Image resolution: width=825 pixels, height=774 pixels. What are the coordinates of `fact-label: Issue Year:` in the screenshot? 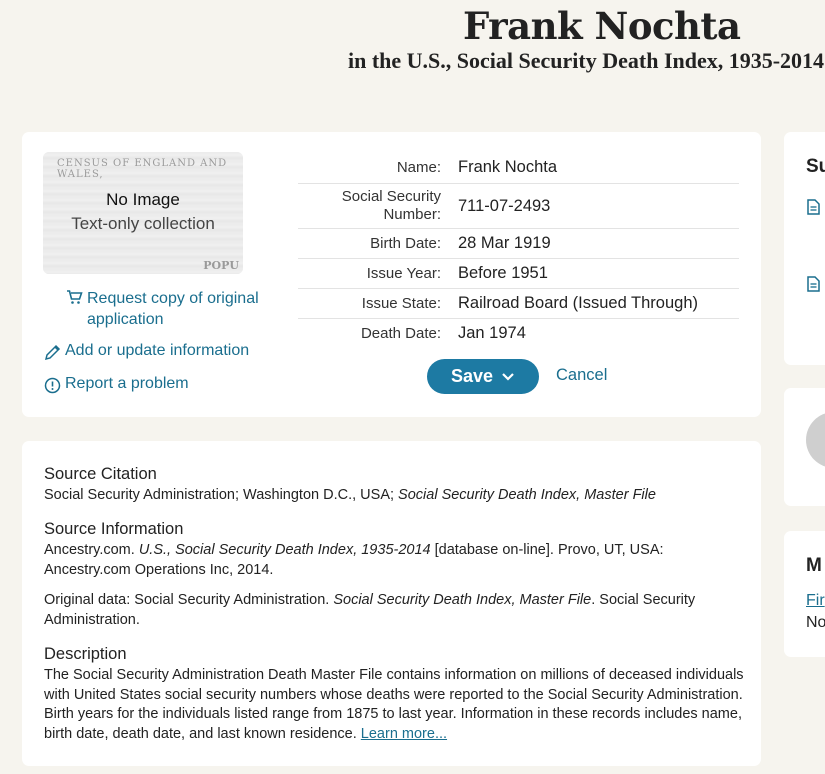 It's located at (403, 273).